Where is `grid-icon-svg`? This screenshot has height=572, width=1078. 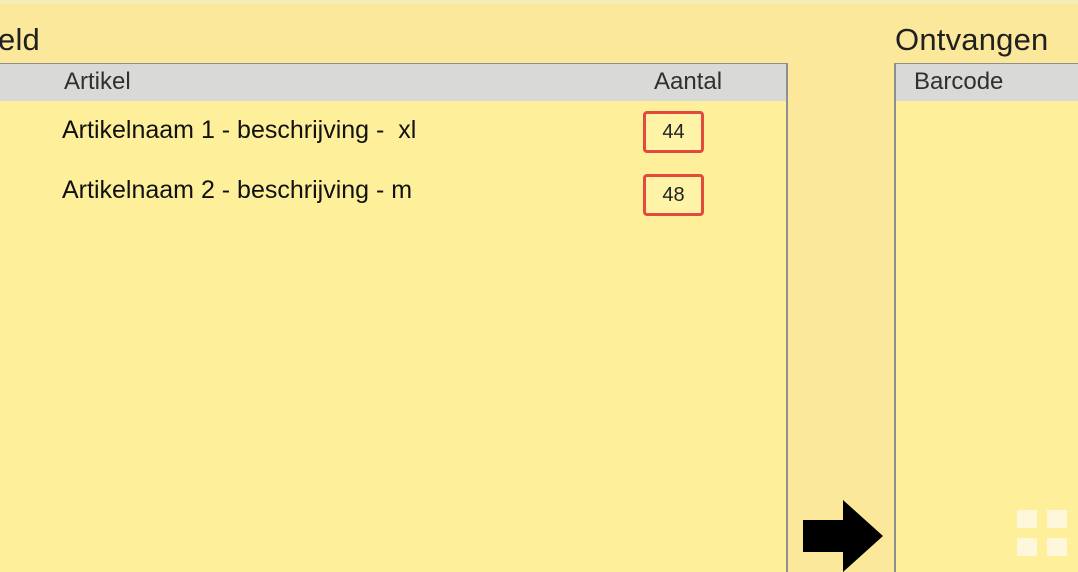 grid-icon-svg is located at coordinates (1042, 533).